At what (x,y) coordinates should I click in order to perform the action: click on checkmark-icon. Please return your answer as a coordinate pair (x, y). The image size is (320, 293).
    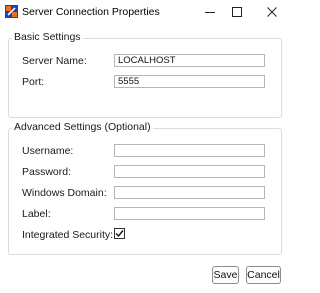
    Looking at the image, I should click on (119, 234).